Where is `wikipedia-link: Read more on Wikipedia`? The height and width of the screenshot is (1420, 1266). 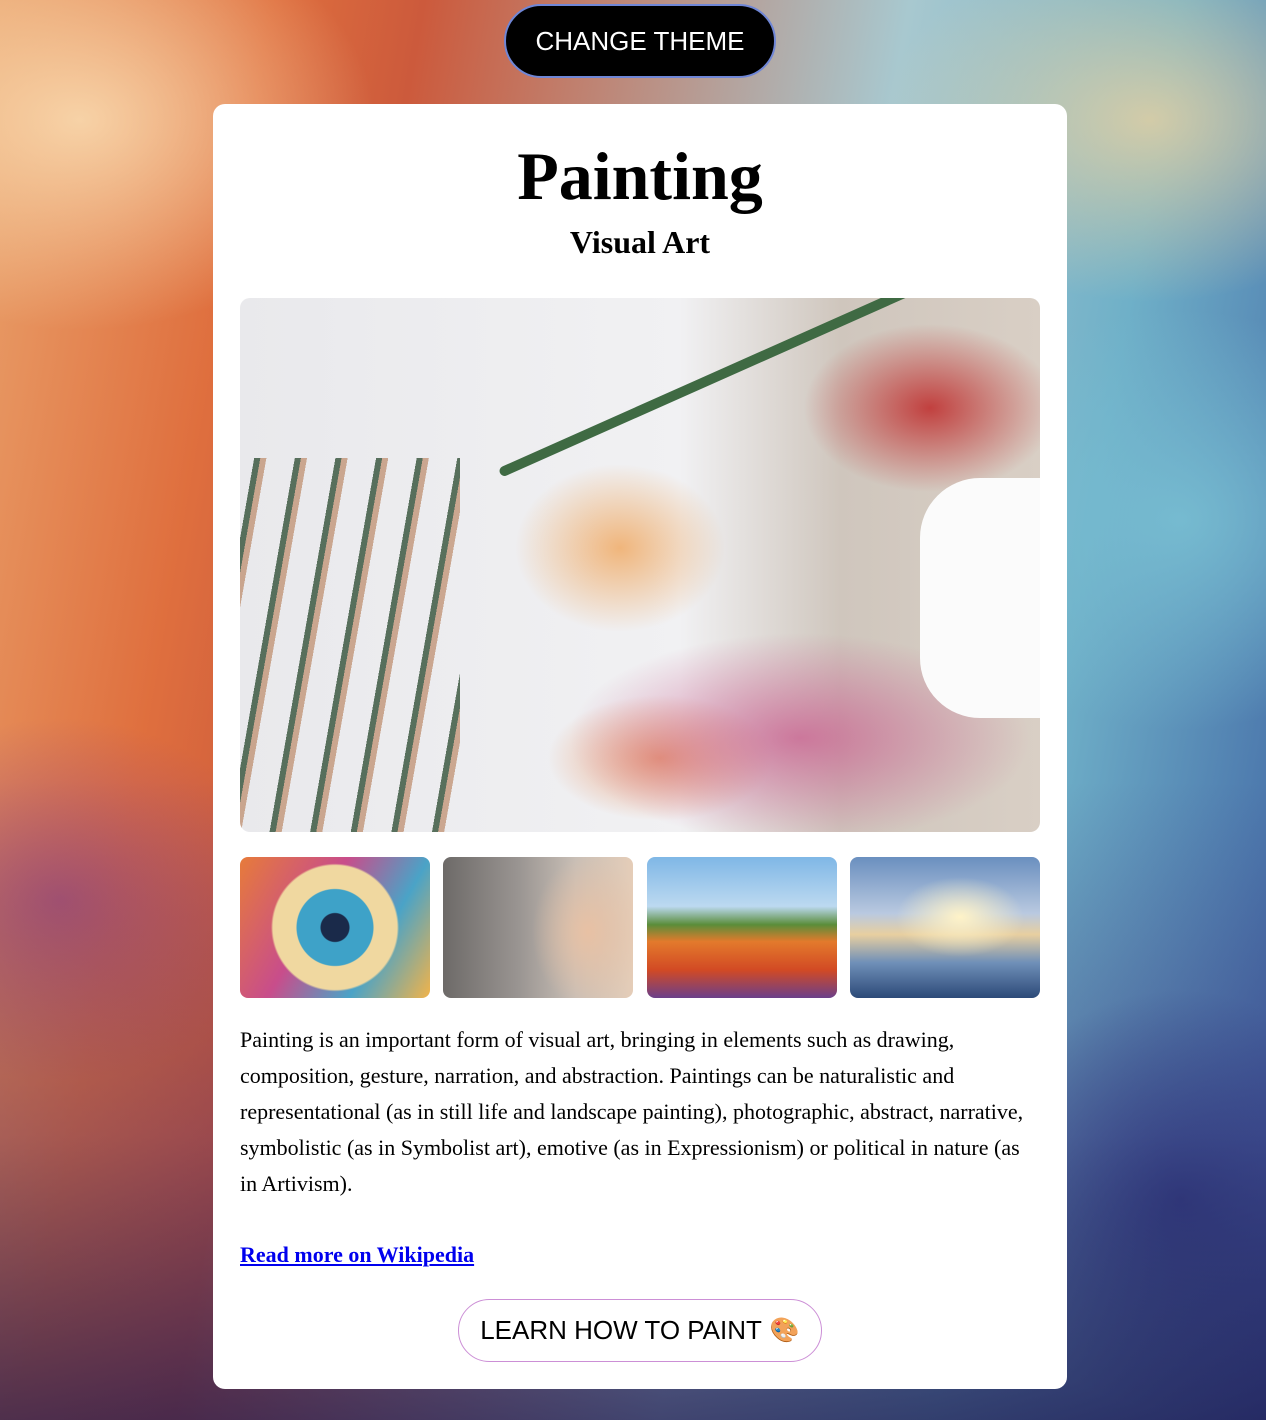
wikipedia-link: Read more on Wikipedia is located at coordinates (357, 1255).